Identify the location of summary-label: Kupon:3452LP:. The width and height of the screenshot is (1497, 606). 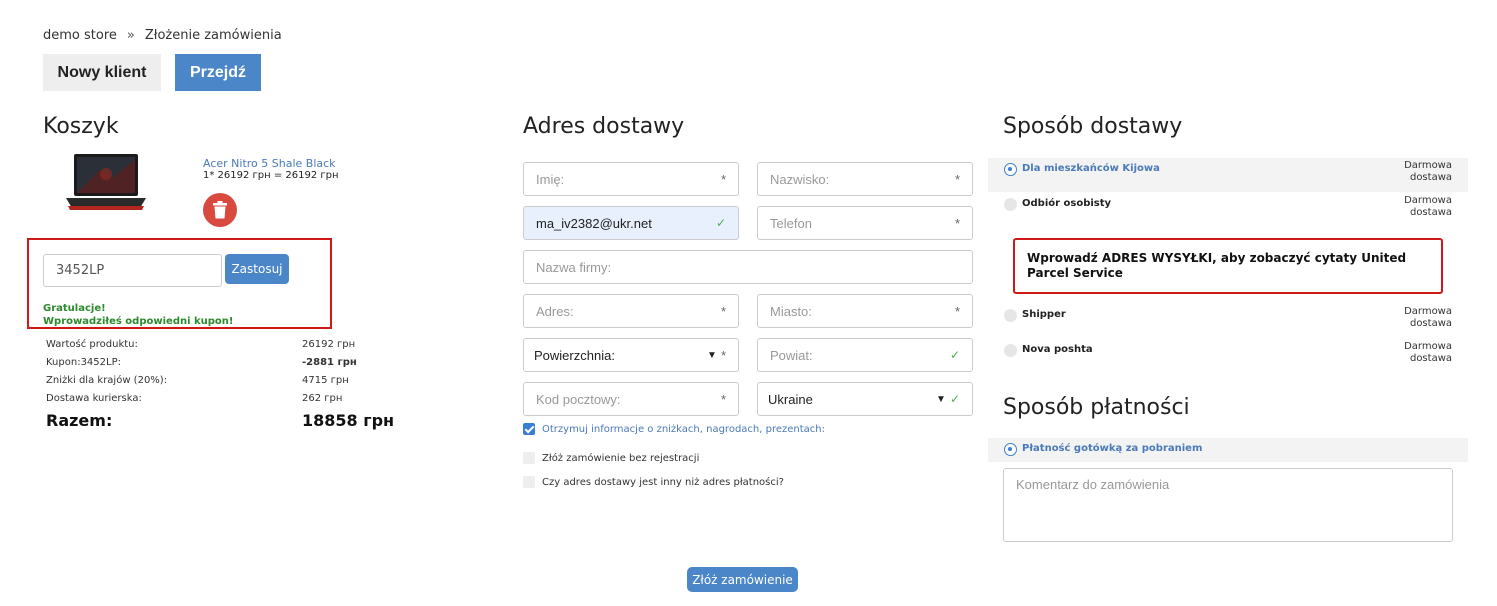
(83, 362).